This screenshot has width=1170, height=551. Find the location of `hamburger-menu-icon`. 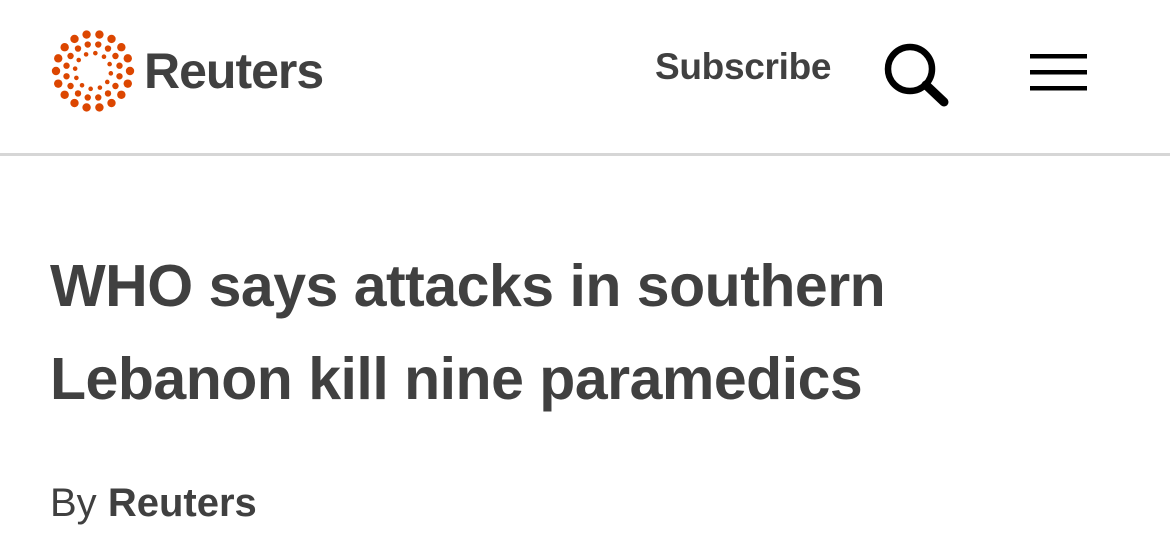

hamburger-menu-icon is located at coordinates (1058, 72).